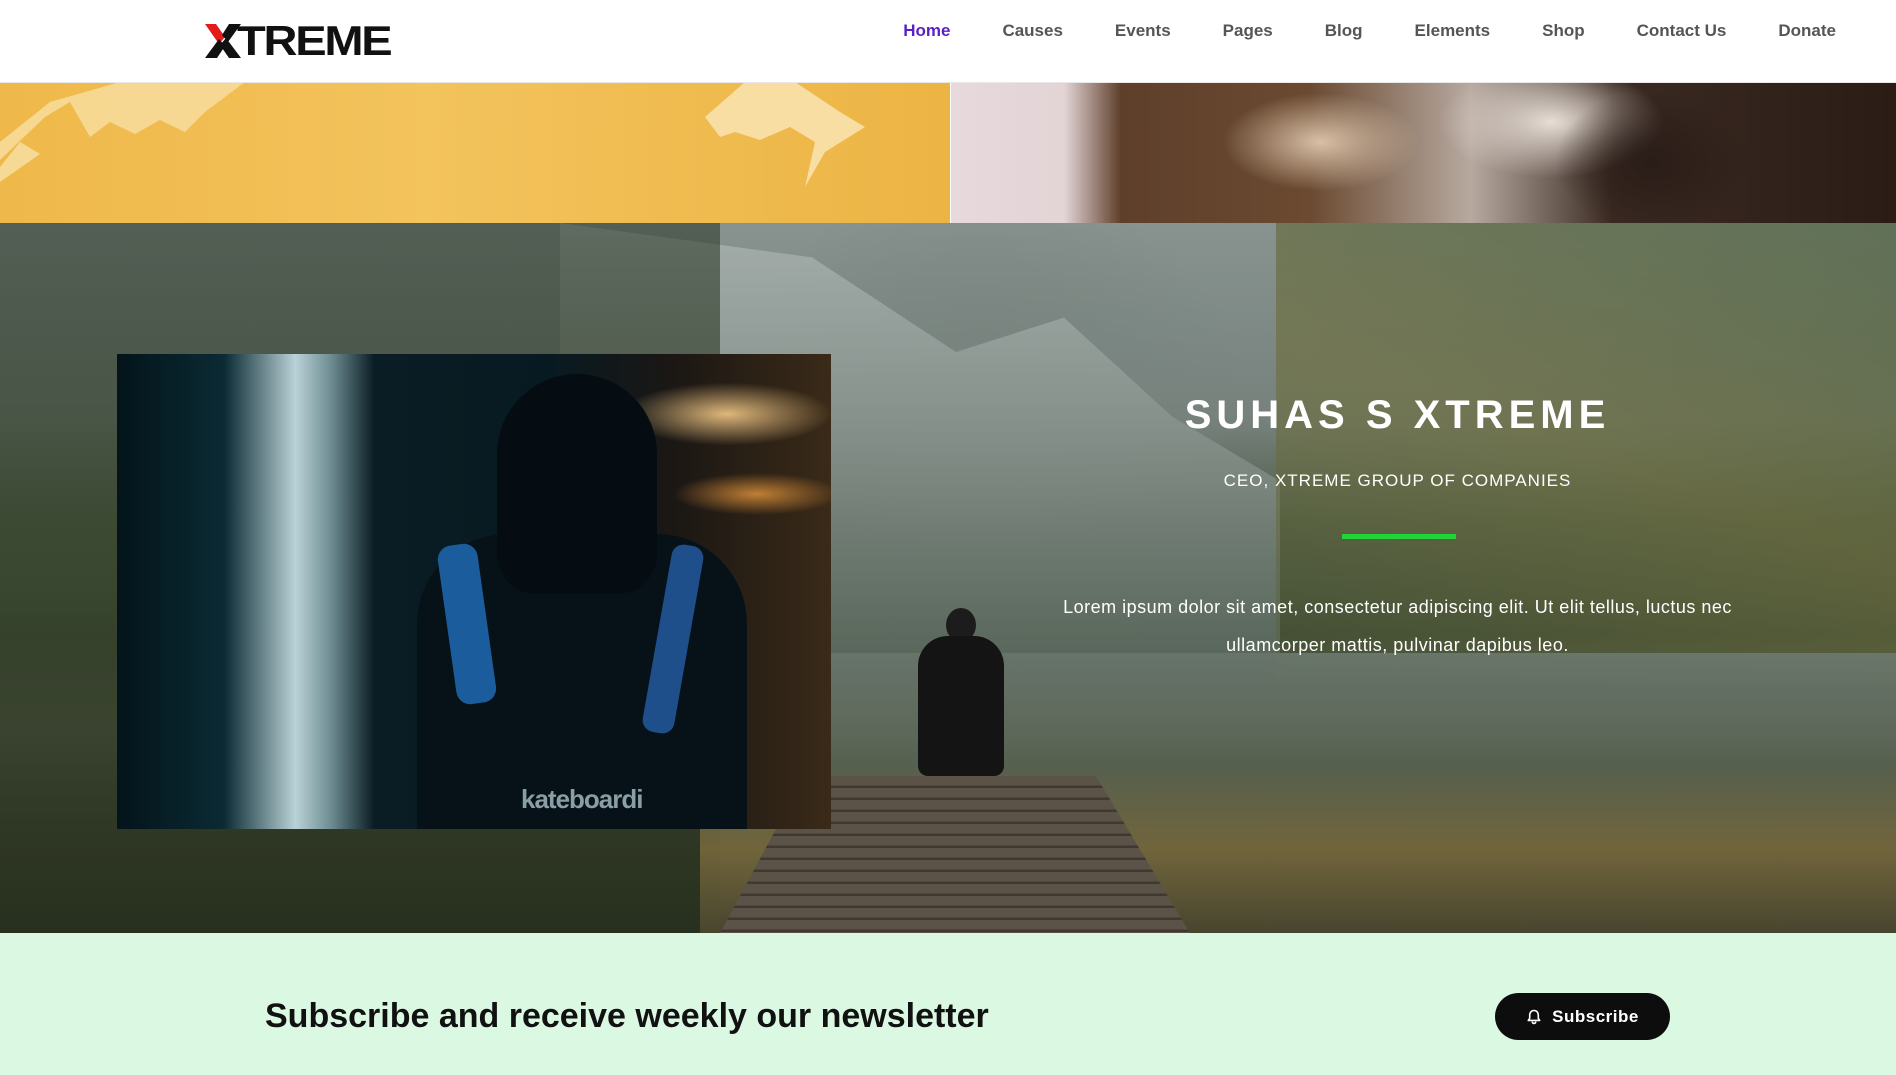 The width and height of the screenshot is (1896, 1075). What do you see at coordinates (926, 31) in the screenshot?
I see `nav-home: Home` at bounding box center [926, 31].